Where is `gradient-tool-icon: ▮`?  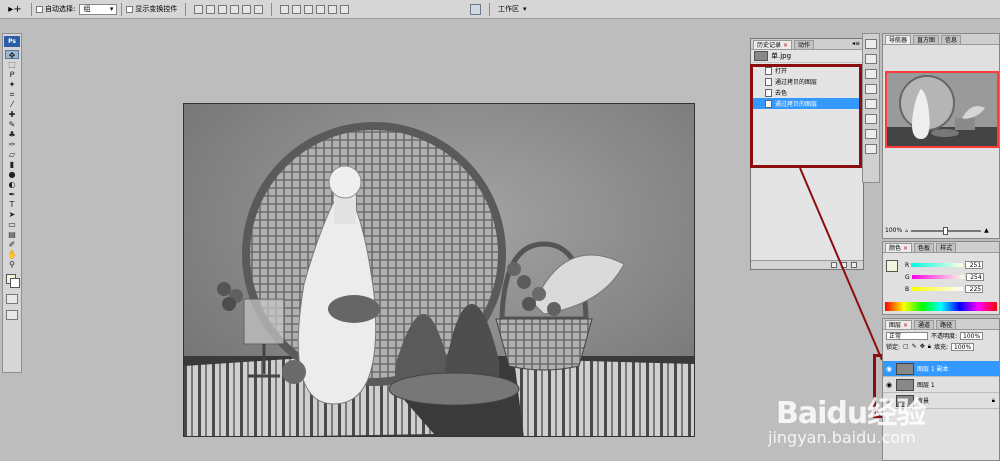 gradient-tool-icon: ▮ is located at coordinates (12, 164).